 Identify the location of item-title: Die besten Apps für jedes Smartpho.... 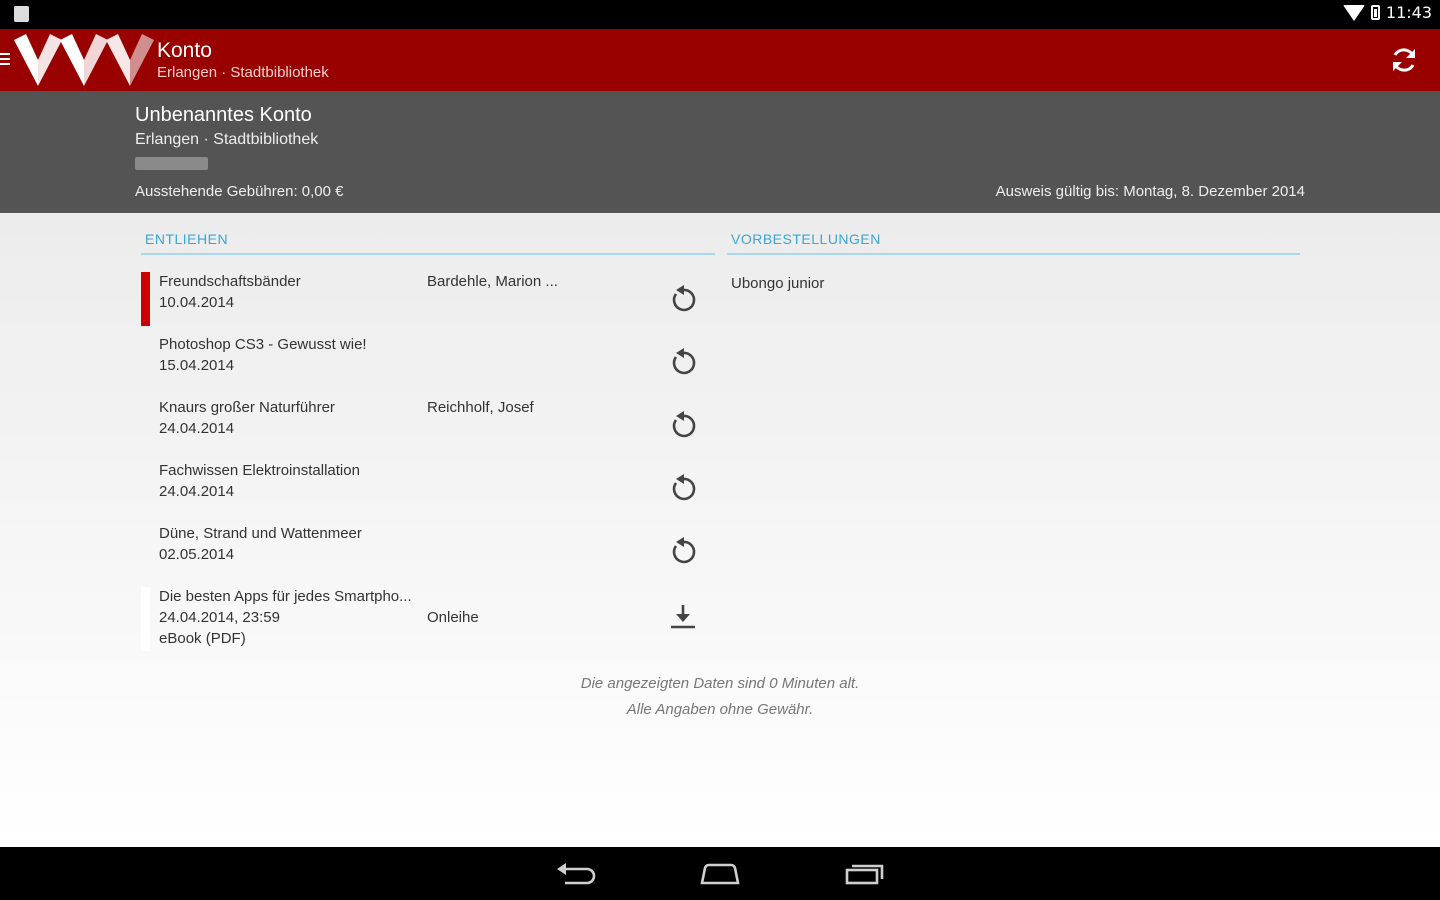
(285, 596).